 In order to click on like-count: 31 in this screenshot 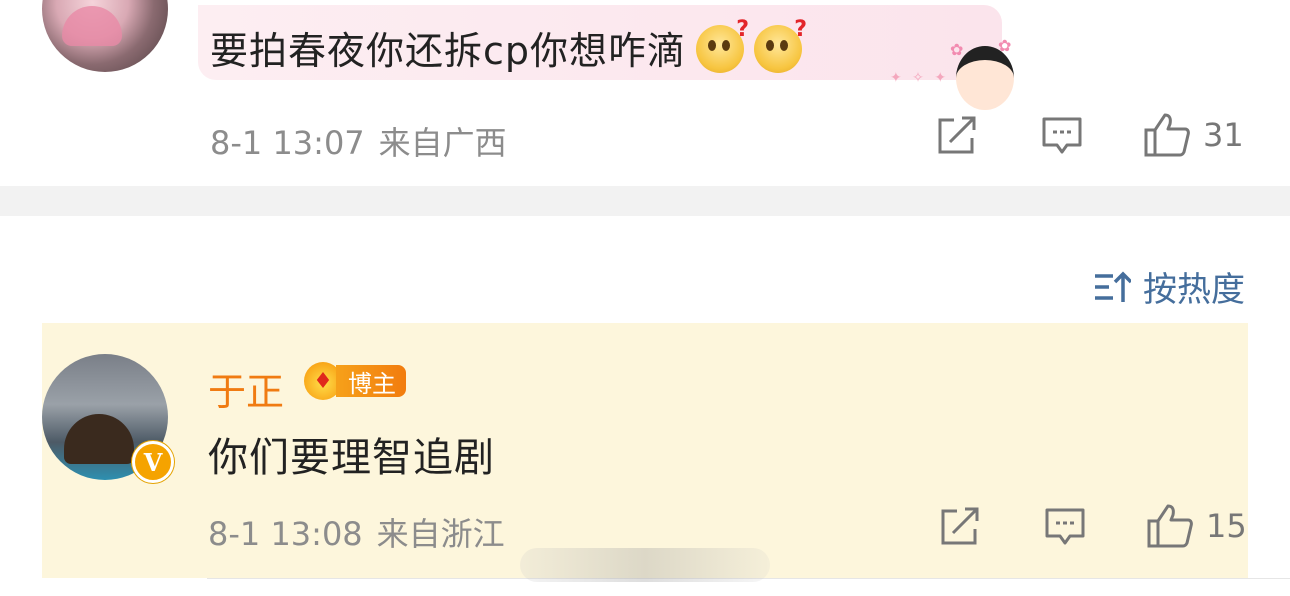, I will do `click(1223, 135)`.